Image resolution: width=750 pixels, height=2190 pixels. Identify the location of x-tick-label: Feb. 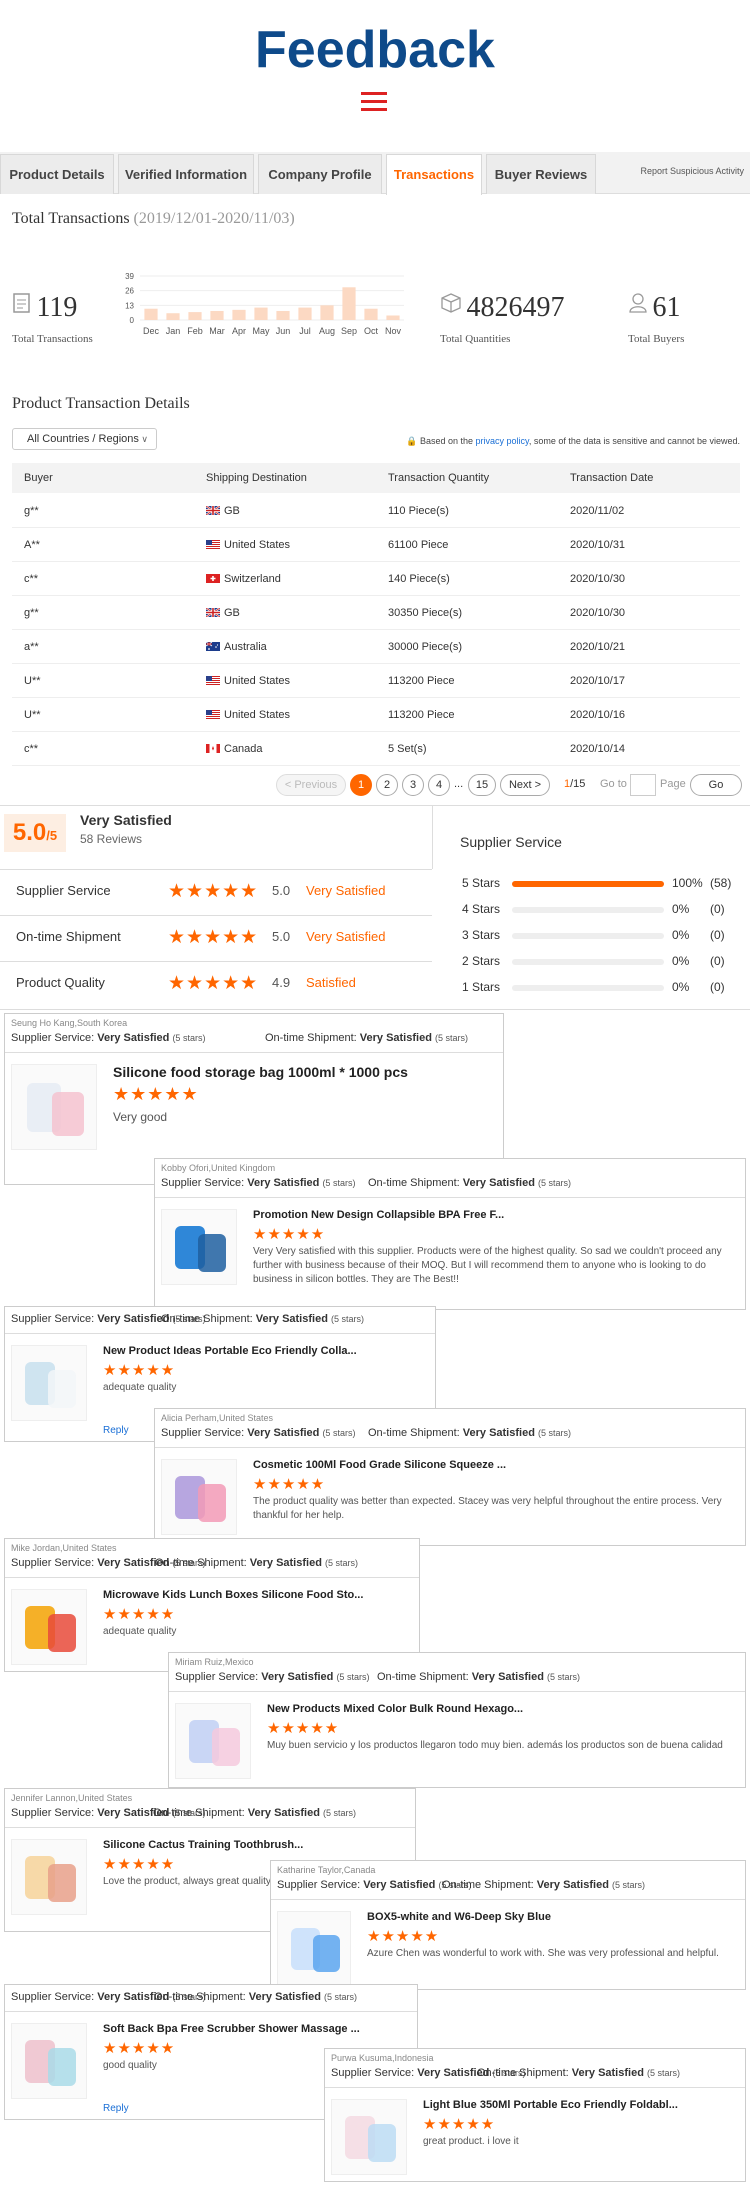
(195, 331).